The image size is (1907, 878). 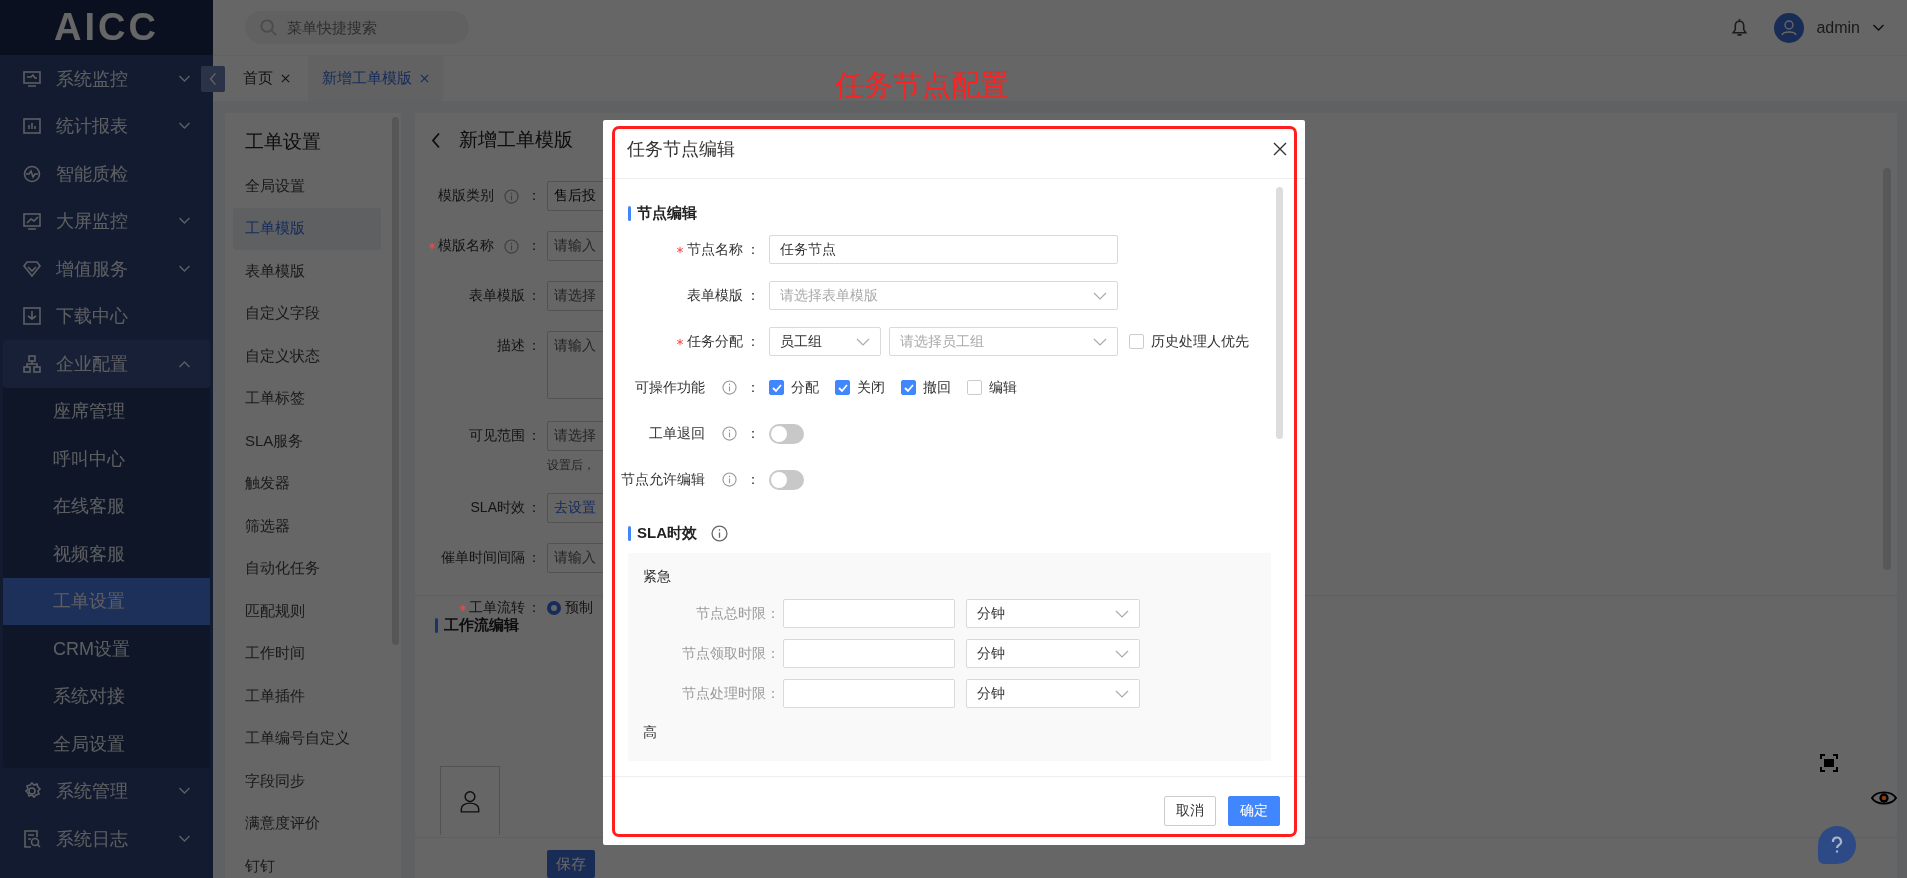 I want to click on sidebar-subitem: 座席管理, so click(x=106, y=411).